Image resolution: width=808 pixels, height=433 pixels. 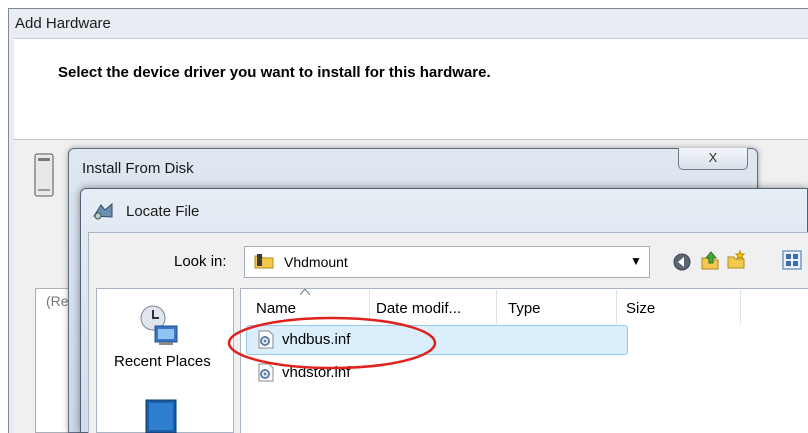 I want to click on back-icon, so click(x=682, y=262).